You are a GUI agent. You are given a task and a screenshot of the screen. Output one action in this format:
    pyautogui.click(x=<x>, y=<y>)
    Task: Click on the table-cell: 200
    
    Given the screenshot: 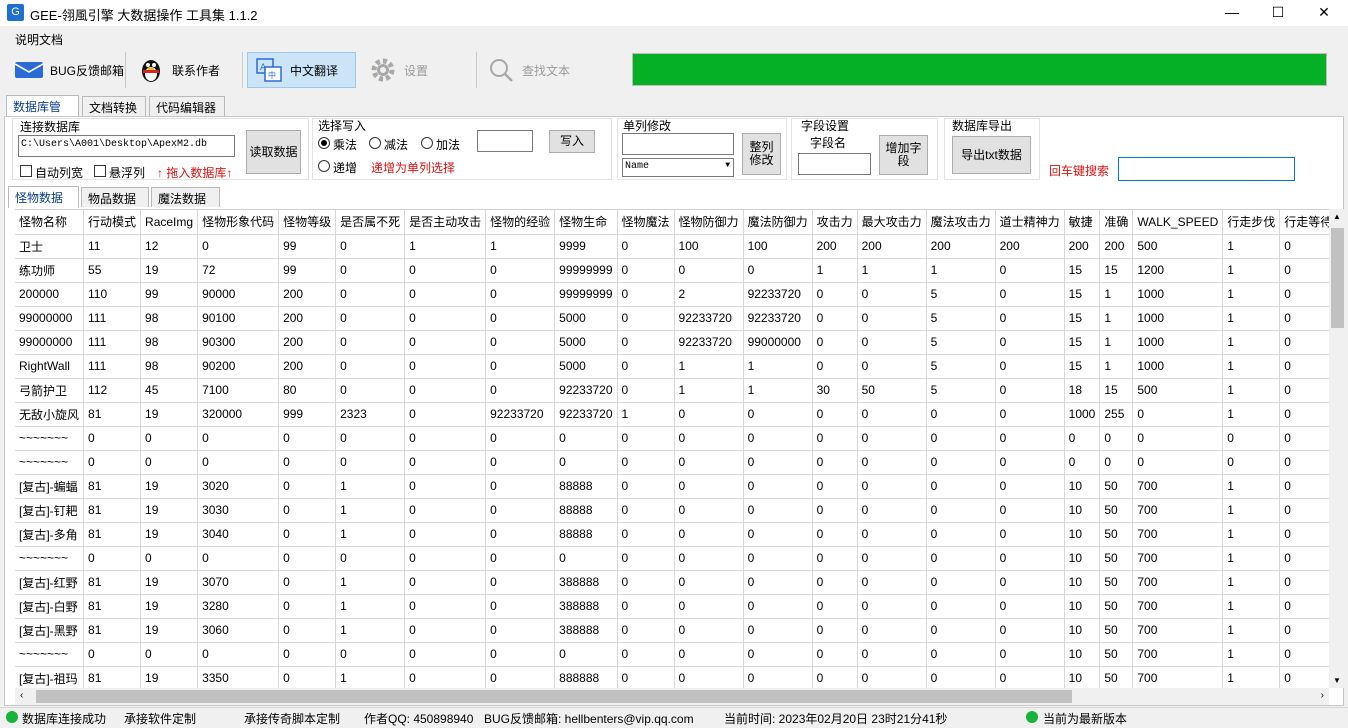 What is the action you would take?
    pyautogui.click(x=961, y=246)
    